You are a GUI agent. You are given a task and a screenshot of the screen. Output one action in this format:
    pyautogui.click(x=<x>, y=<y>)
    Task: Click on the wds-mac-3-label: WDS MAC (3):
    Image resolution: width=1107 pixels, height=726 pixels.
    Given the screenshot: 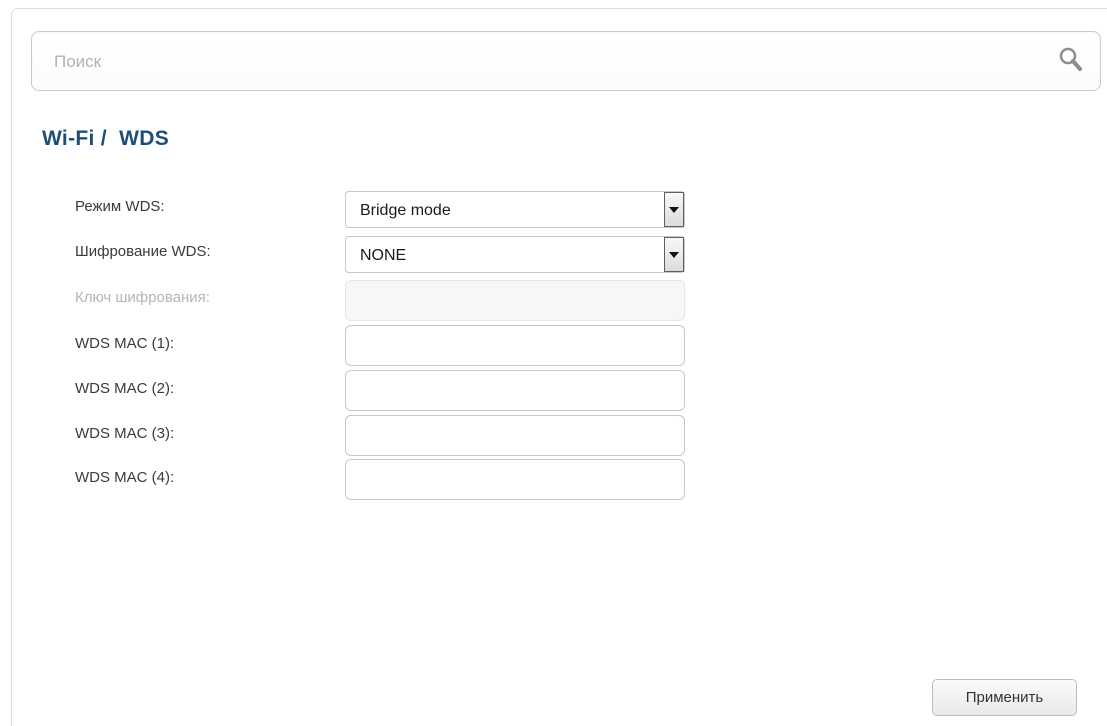 What is the action you would take?
    pyautogui.click(x=125, y=433)
    